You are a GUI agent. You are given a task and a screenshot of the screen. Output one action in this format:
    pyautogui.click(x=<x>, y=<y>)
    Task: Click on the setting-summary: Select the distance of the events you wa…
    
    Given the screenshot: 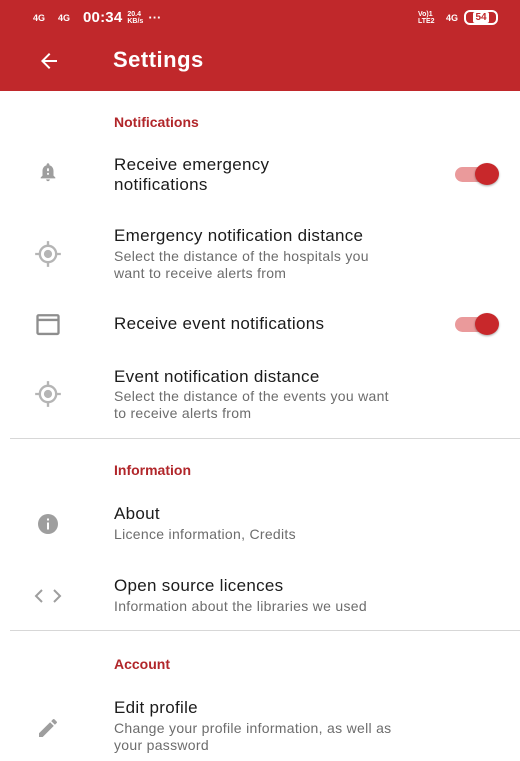 What is the action you would take?
    pyautogui.click(x=251, y=405)
    